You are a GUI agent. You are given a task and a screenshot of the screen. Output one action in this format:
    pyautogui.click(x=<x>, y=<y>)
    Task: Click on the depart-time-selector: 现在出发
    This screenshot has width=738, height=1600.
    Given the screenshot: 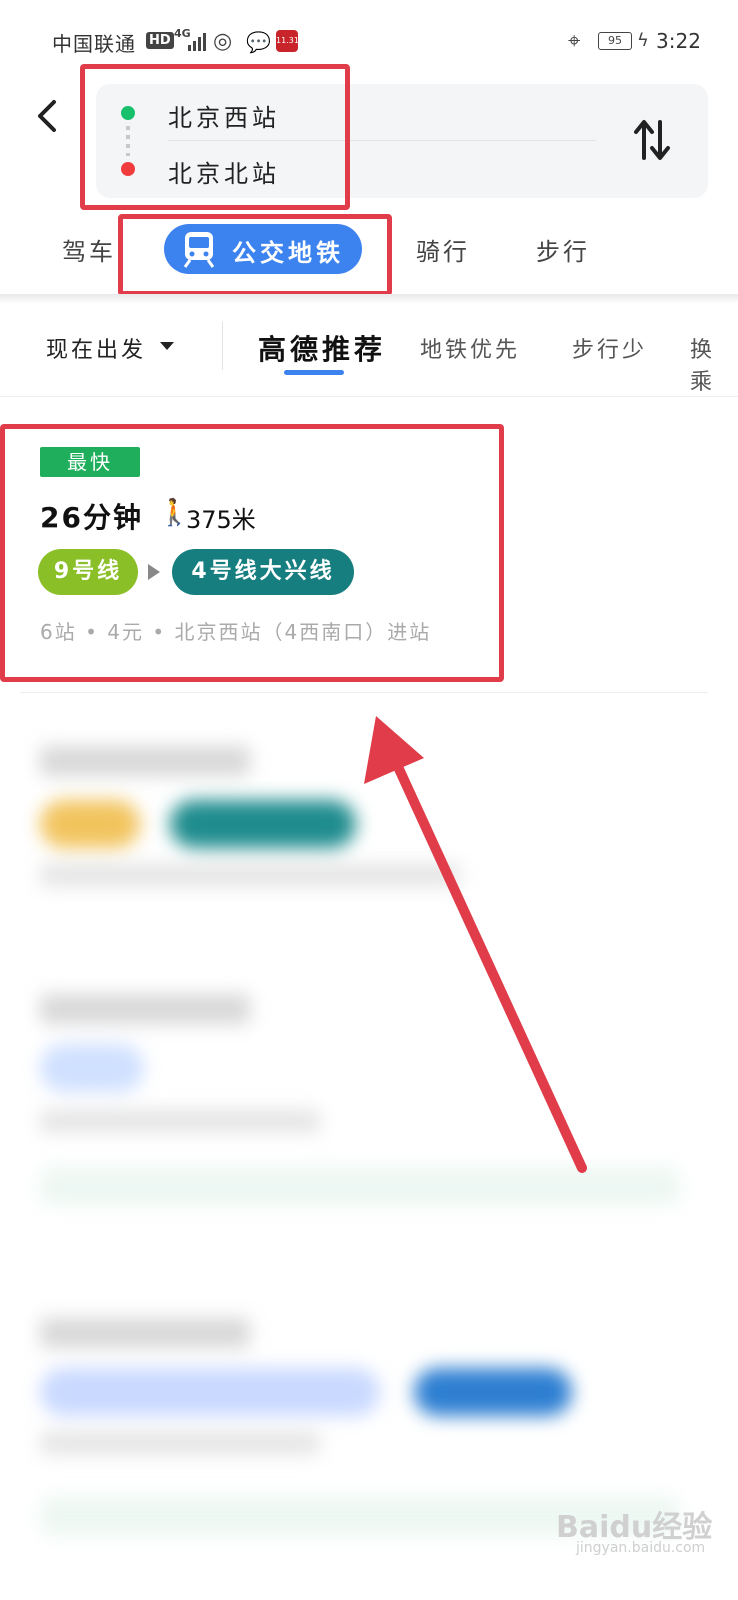 What is the action you would take?
    pyautogui.click(x=96, y=348)
    